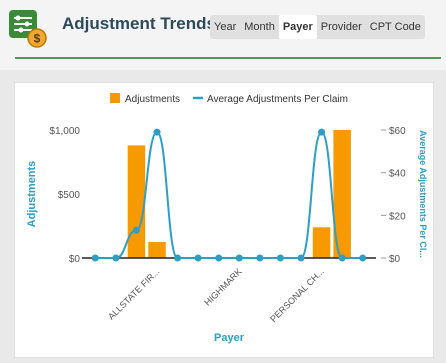 This screenshot has width=446, height=363. I want to click on page-title: Adjustment Trends, so click(139, 23).